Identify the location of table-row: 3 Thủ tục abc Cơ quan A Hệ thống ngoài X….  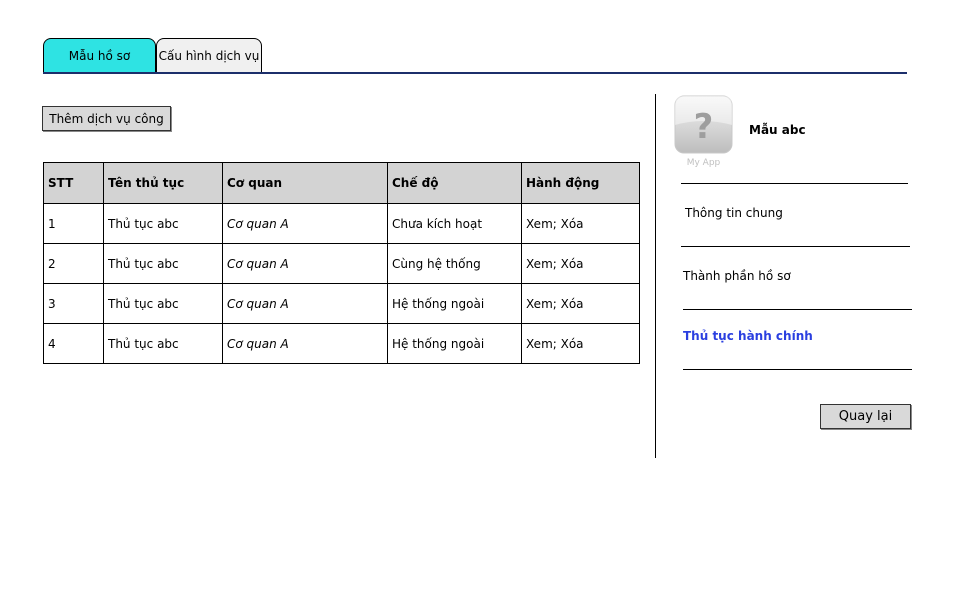
(341, 303).